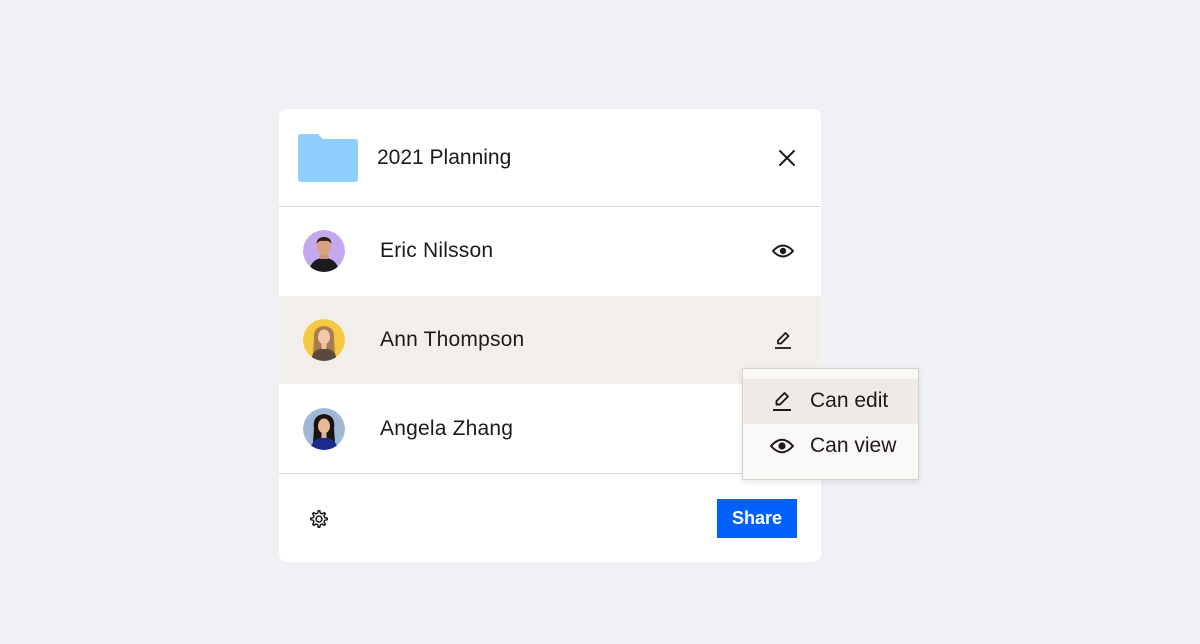 The height and width of the screenshot is (644, 1200). Describe the element at coordinates (444, 157) in the screenshot. I see `folder-name: 2021 Planning` at that location.